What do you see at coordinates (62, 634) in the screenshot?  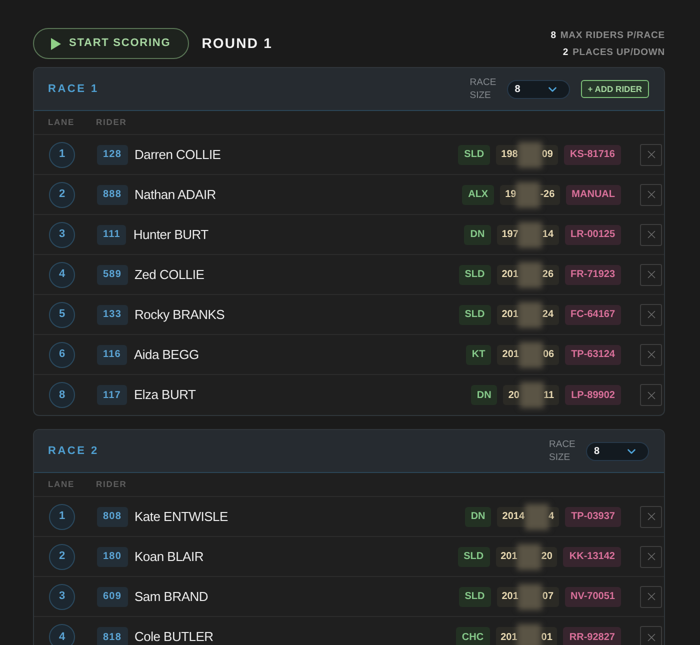 I see `lane-number: 4` at bounding box center [62, 634].